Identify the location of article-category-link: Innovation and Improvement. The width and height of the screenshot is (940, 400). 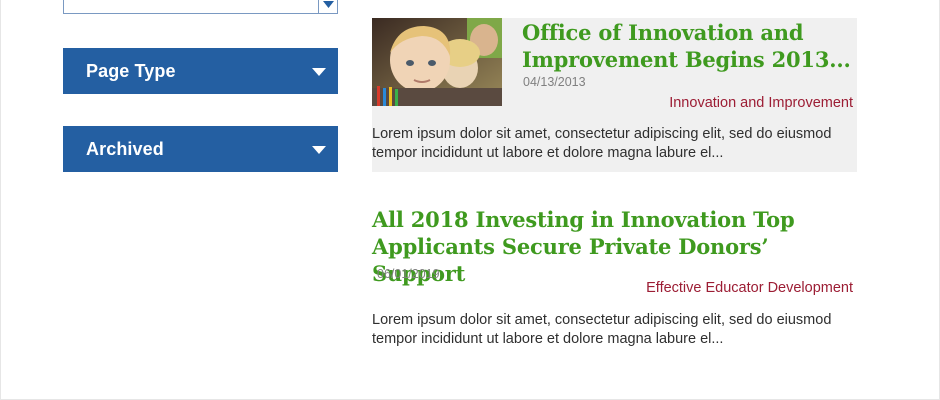
(761, 103).